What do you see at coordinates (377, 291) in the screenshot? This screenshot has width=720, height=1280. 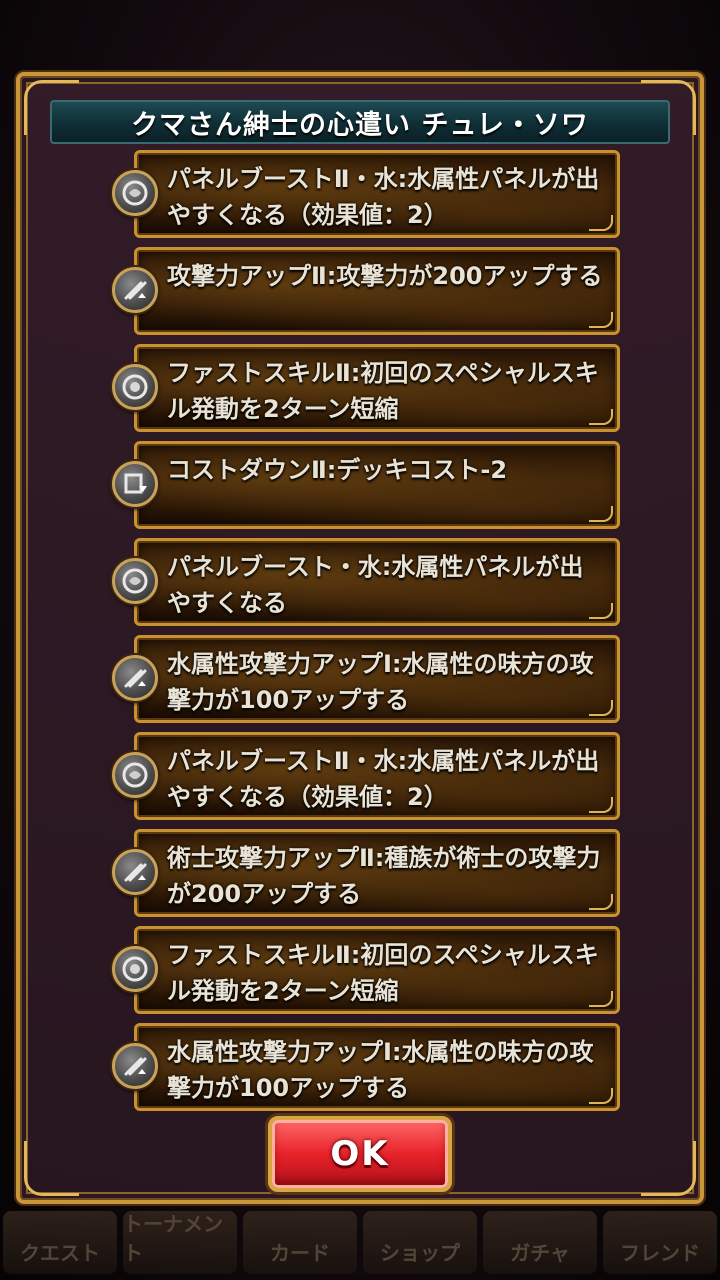 I see `skill-card: 攻撃力アップⅡ:攻撃力が200アップする` at bounding box center [377, 291].